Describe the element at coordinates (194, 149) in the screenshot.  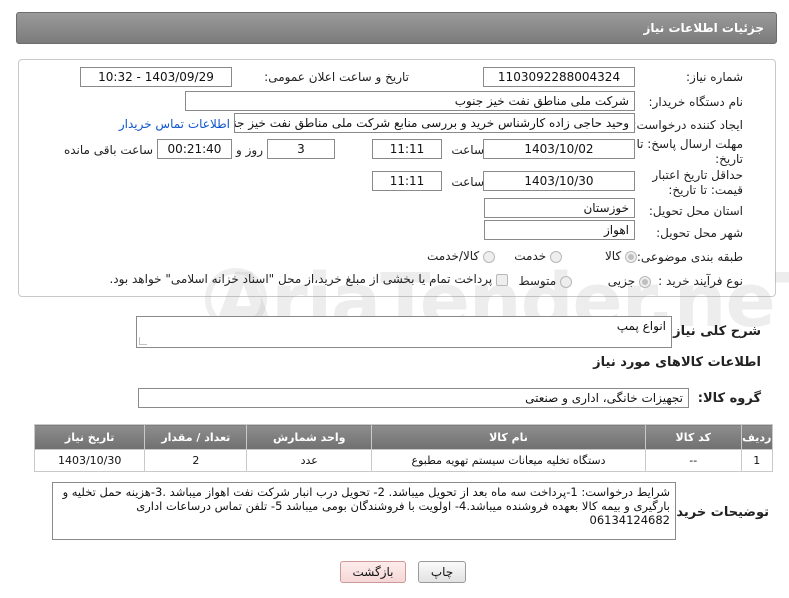
I see `remaining-time-field: 00:21:40` at that location.